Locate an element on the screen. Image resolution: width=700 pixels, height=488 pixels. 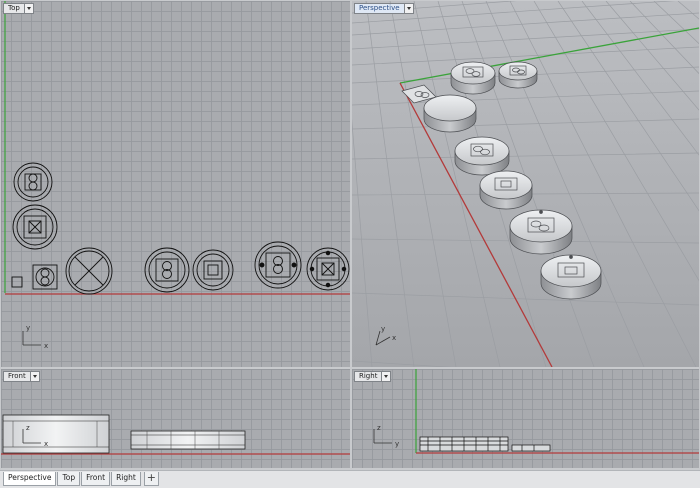
tab-front: Front is located at coordinates (96, 479).